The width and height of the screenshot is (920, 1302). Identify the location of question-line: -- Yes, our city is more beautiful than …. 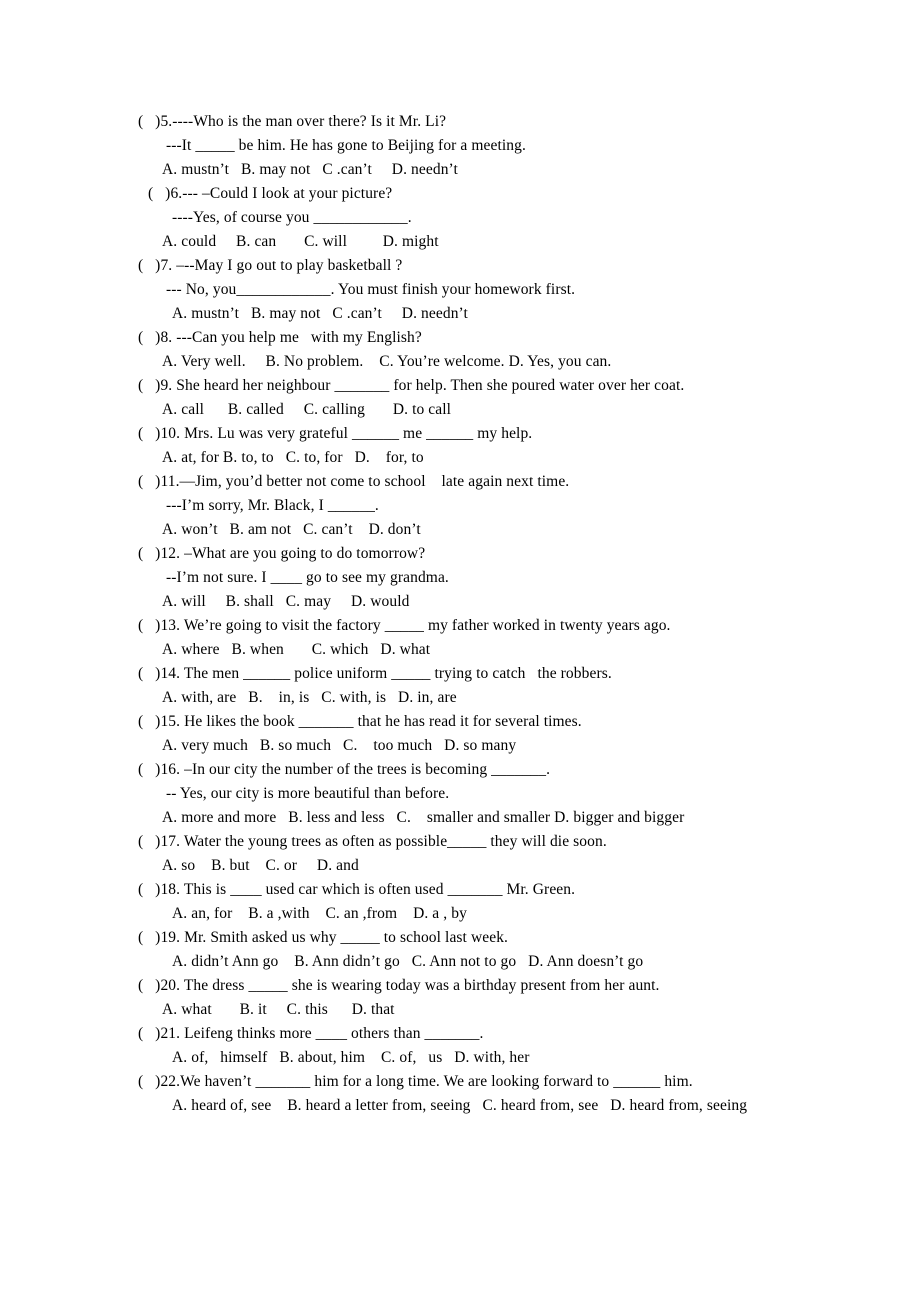
(308, 793).